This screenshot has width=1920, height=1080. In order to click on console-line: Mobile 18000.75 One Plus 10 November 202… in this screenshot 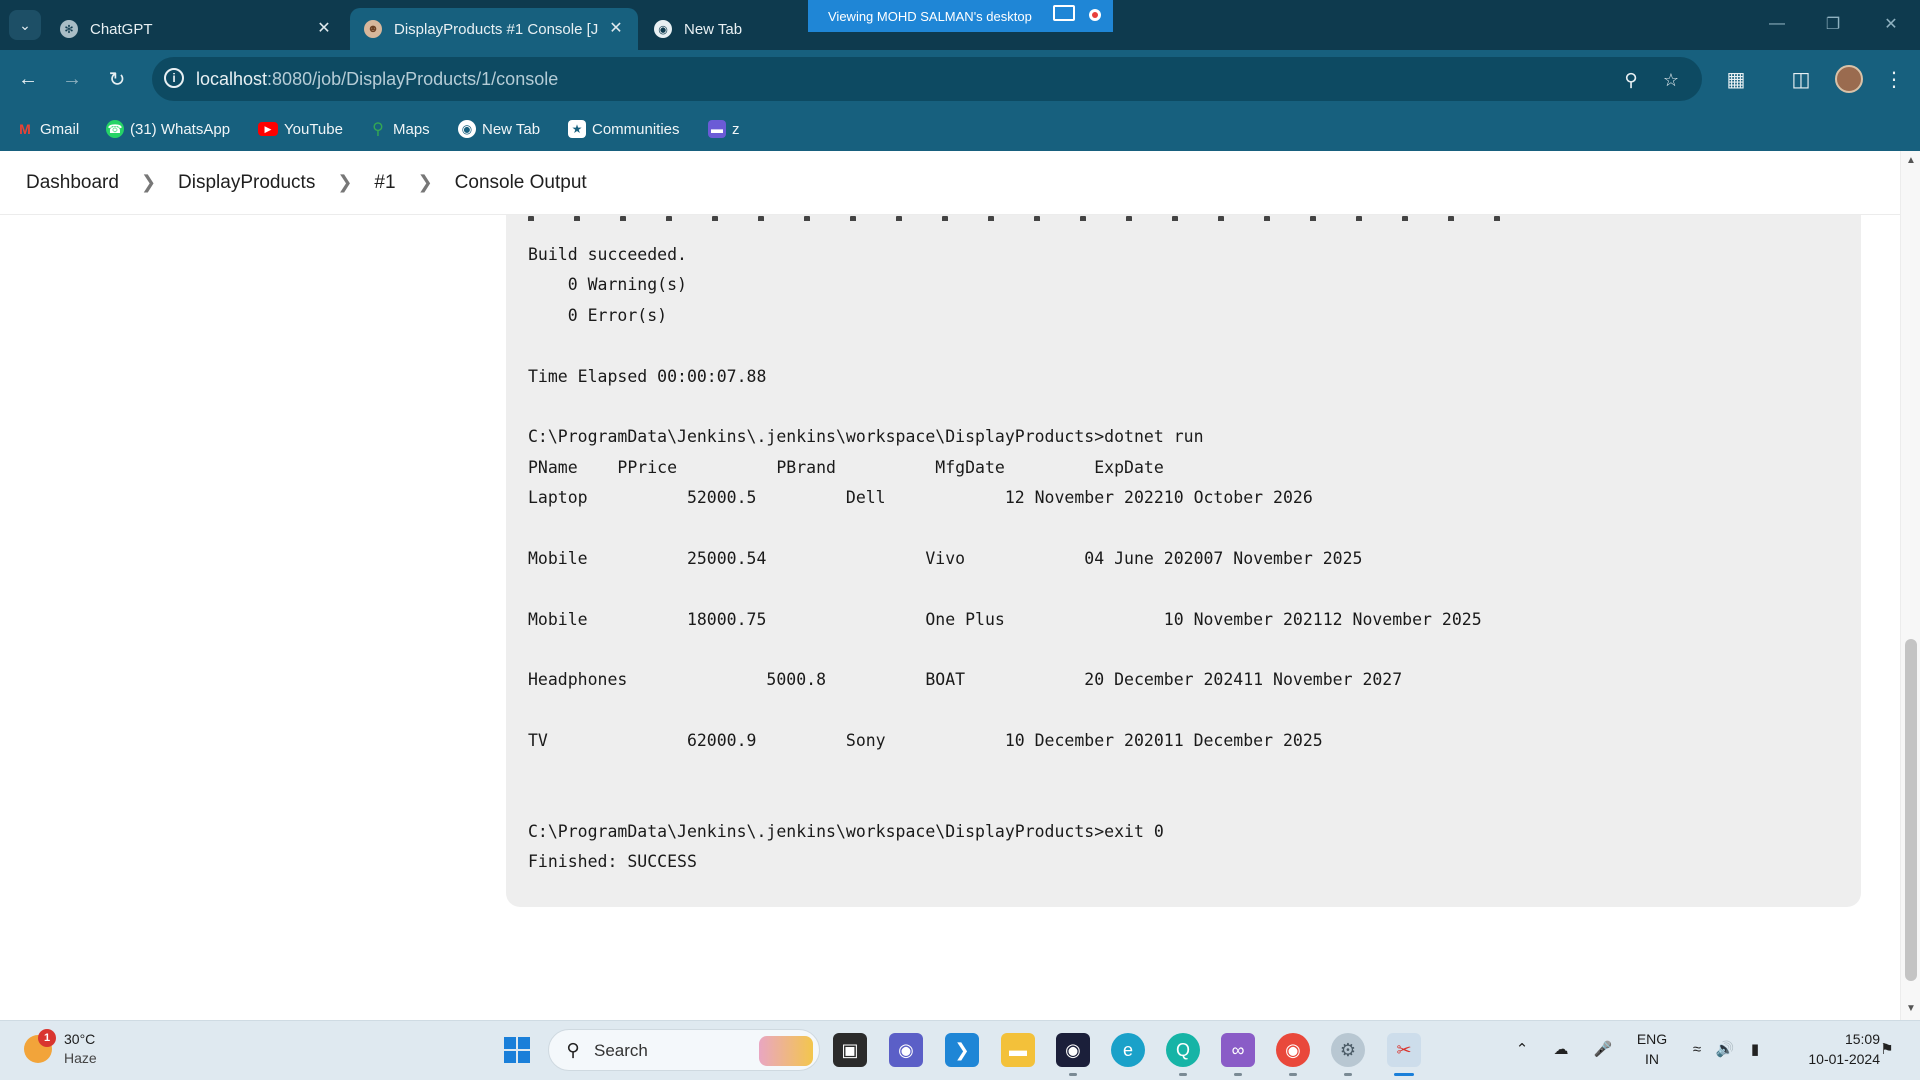, I will do `click(1005, 619)`.